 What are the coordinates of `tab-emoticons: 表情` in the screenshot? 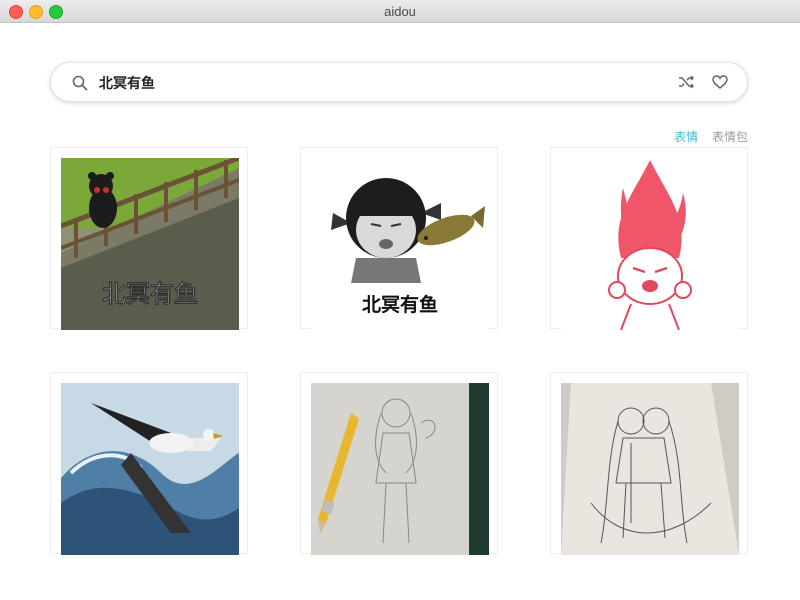 It's located at (686, 137).